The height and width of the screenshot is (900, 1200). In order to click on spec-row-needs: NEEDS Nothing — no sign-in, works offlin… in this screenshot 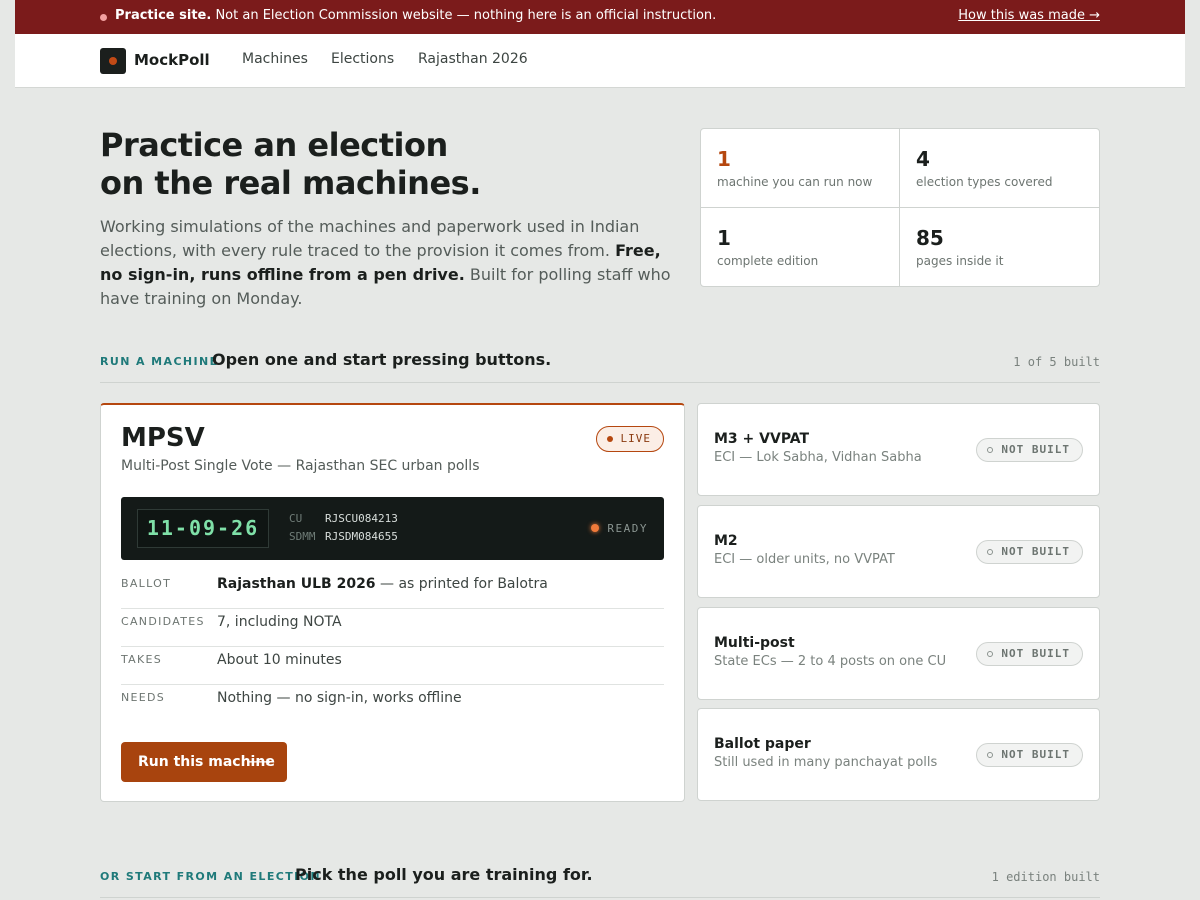, I will do `click(392, 704)`.